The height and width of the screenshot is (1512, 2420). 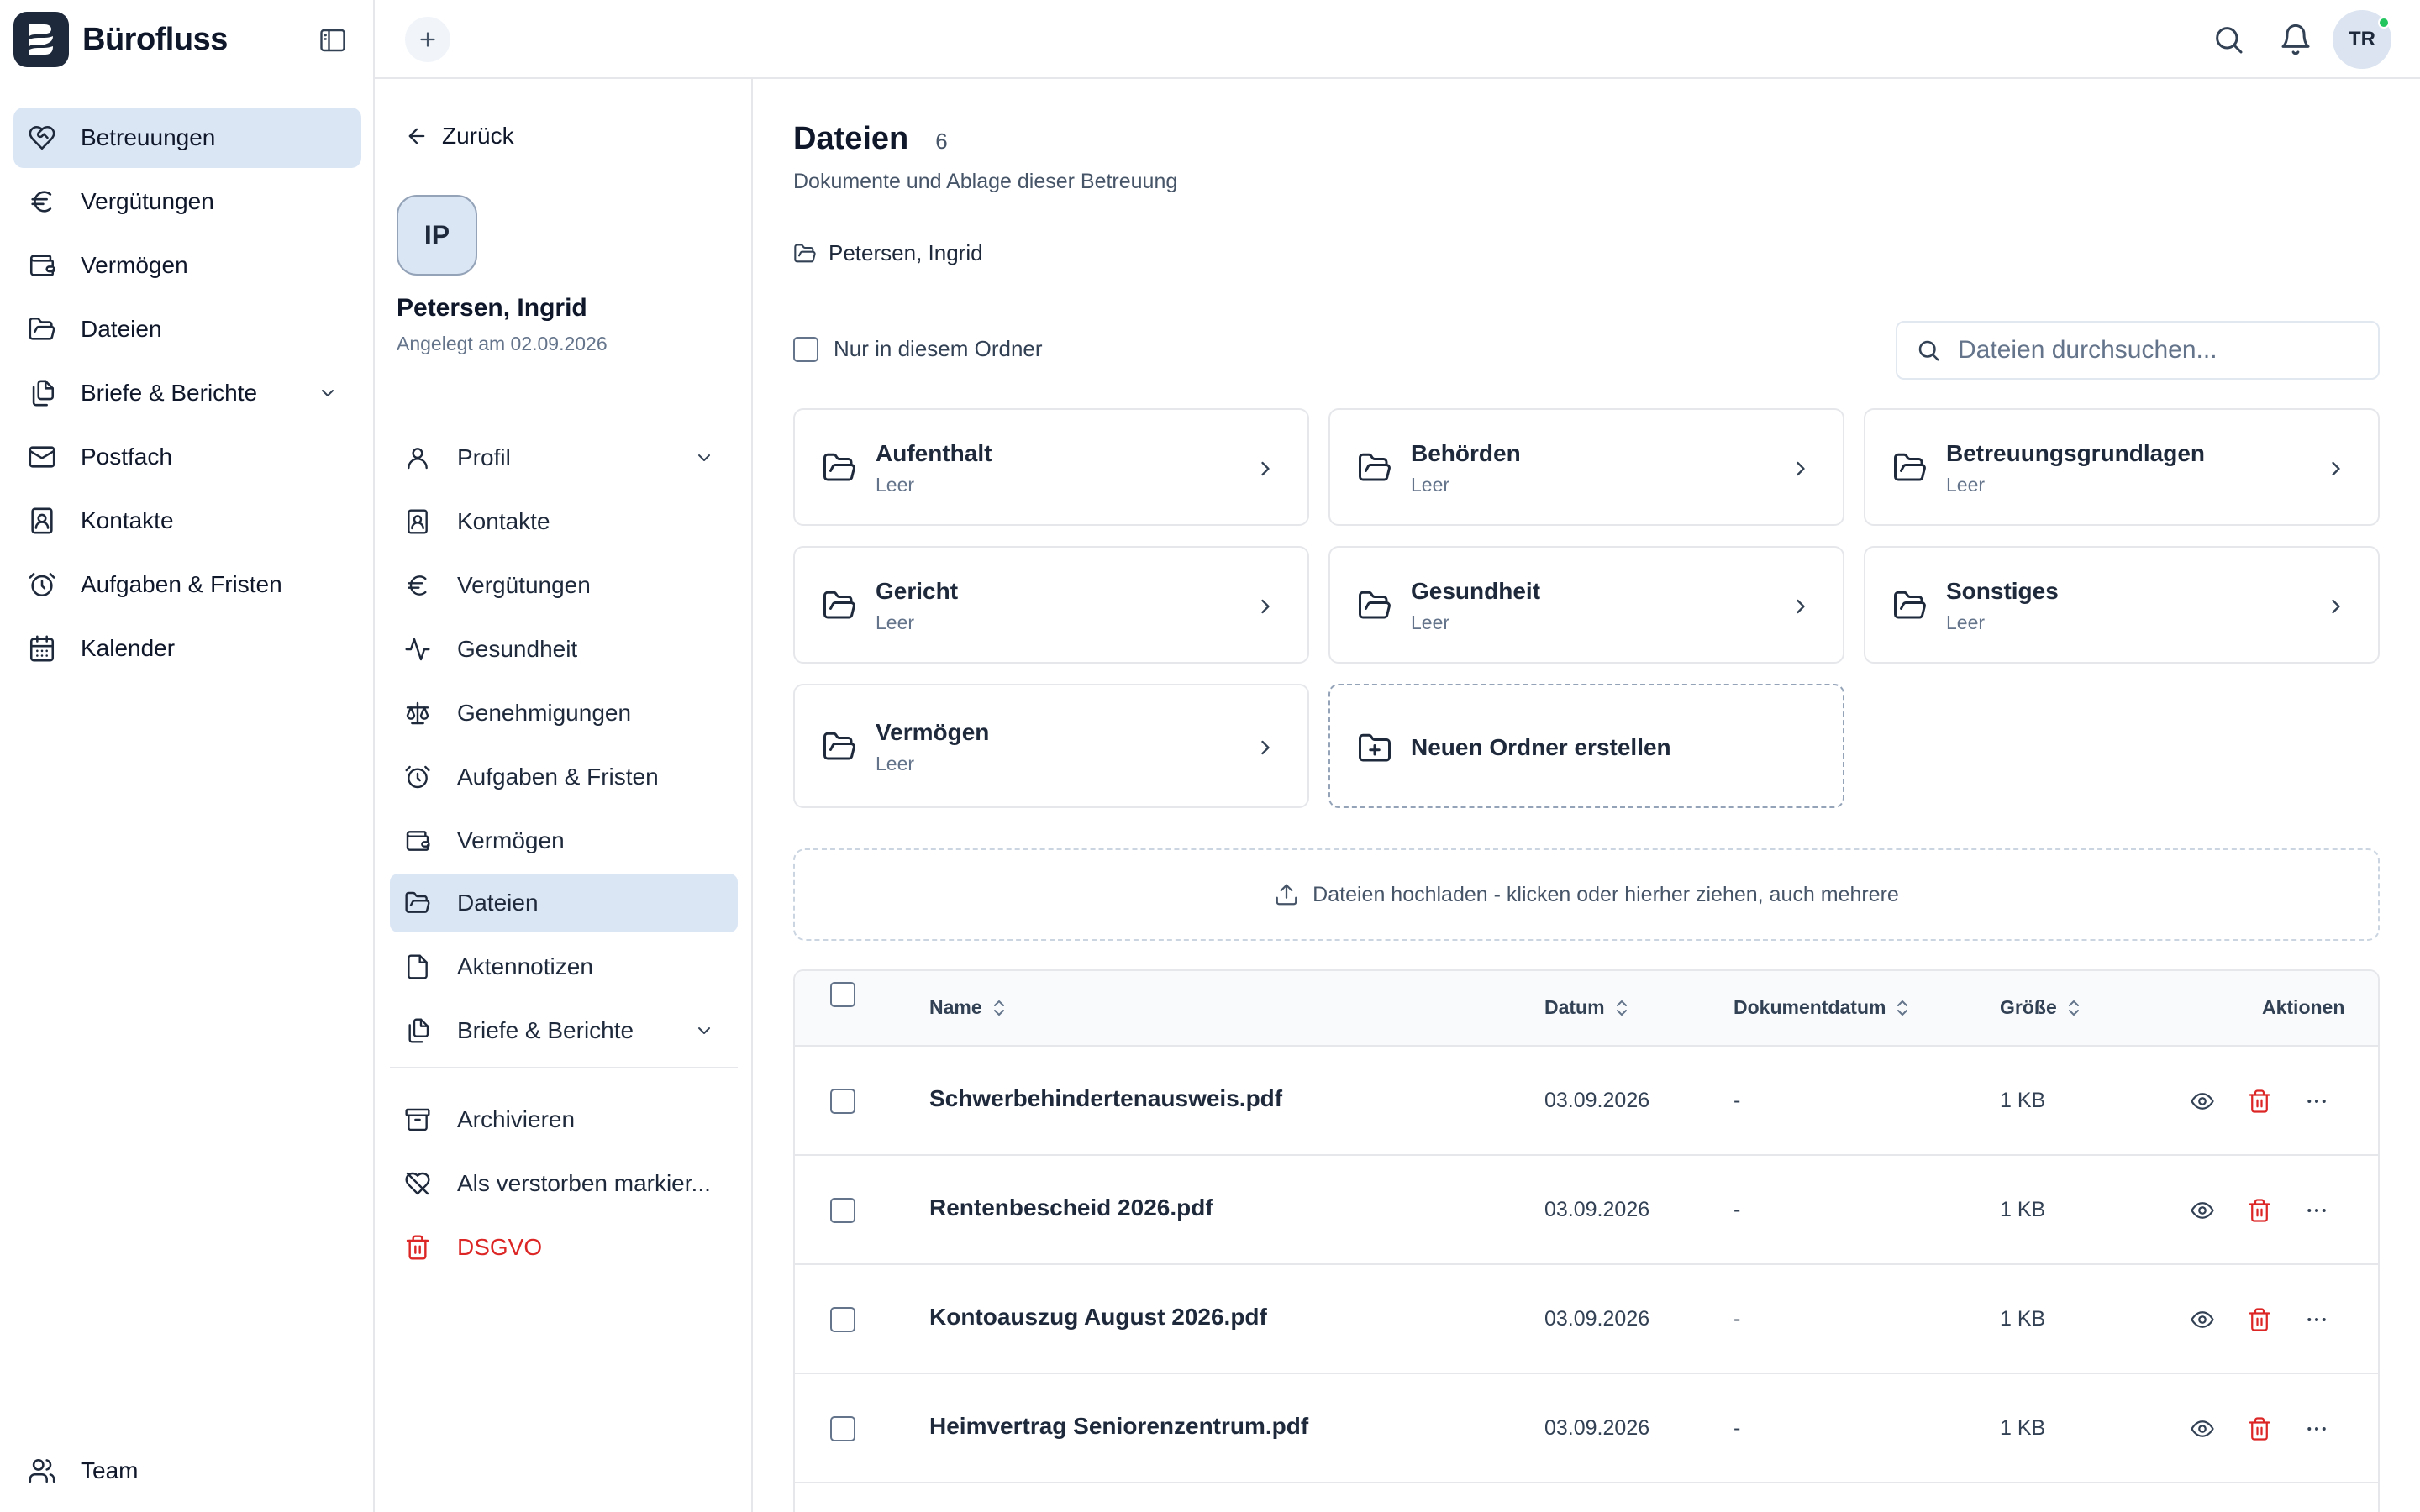 I want to click on mail-icon, so click(x=42, y=457).